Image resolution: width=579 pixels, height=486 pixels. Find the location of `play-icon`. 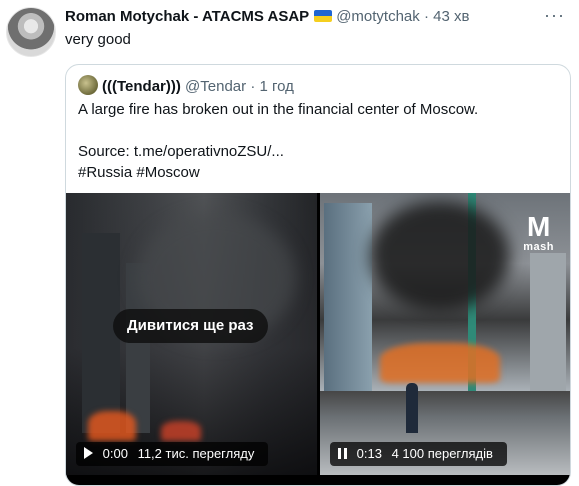

play-icon is located at coordinates (88, 453).